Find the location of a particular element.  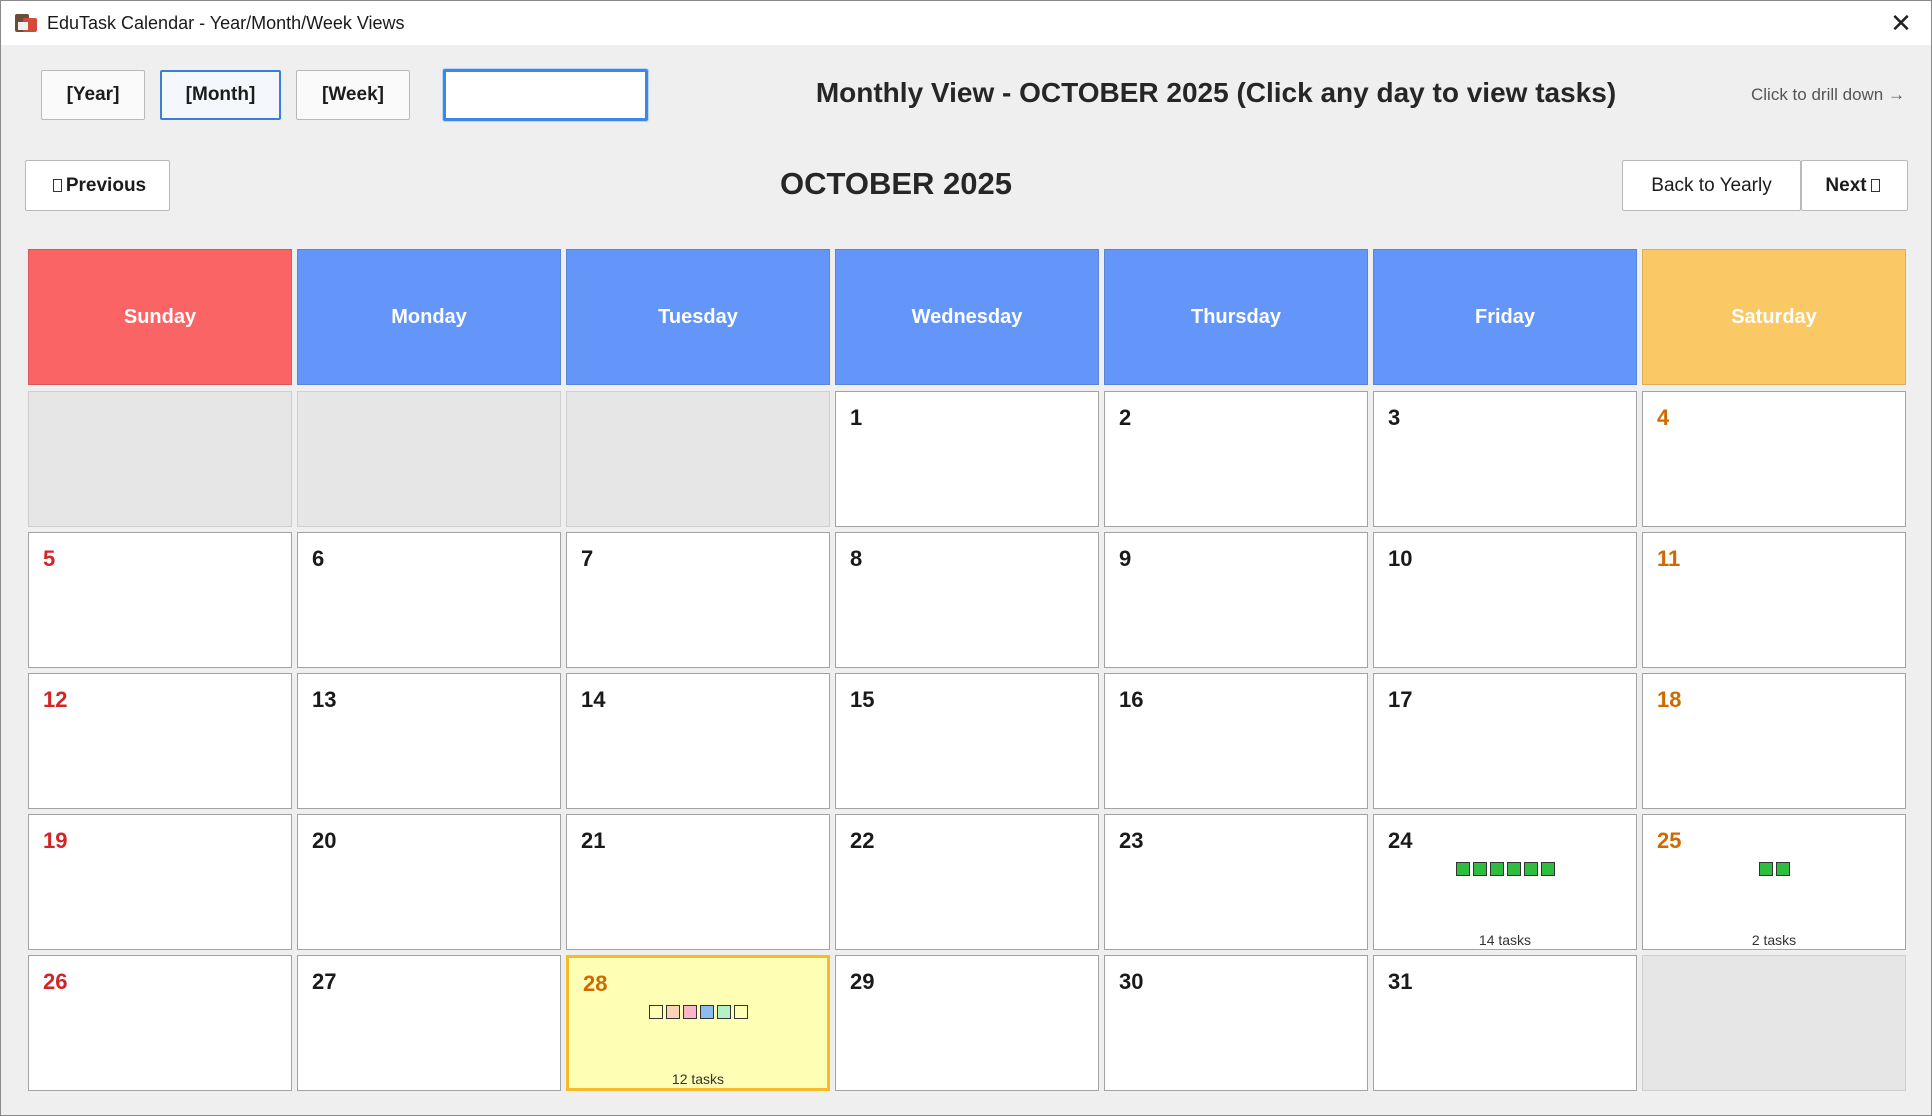

day-number: 17 is located at coordinates (1400, 699).